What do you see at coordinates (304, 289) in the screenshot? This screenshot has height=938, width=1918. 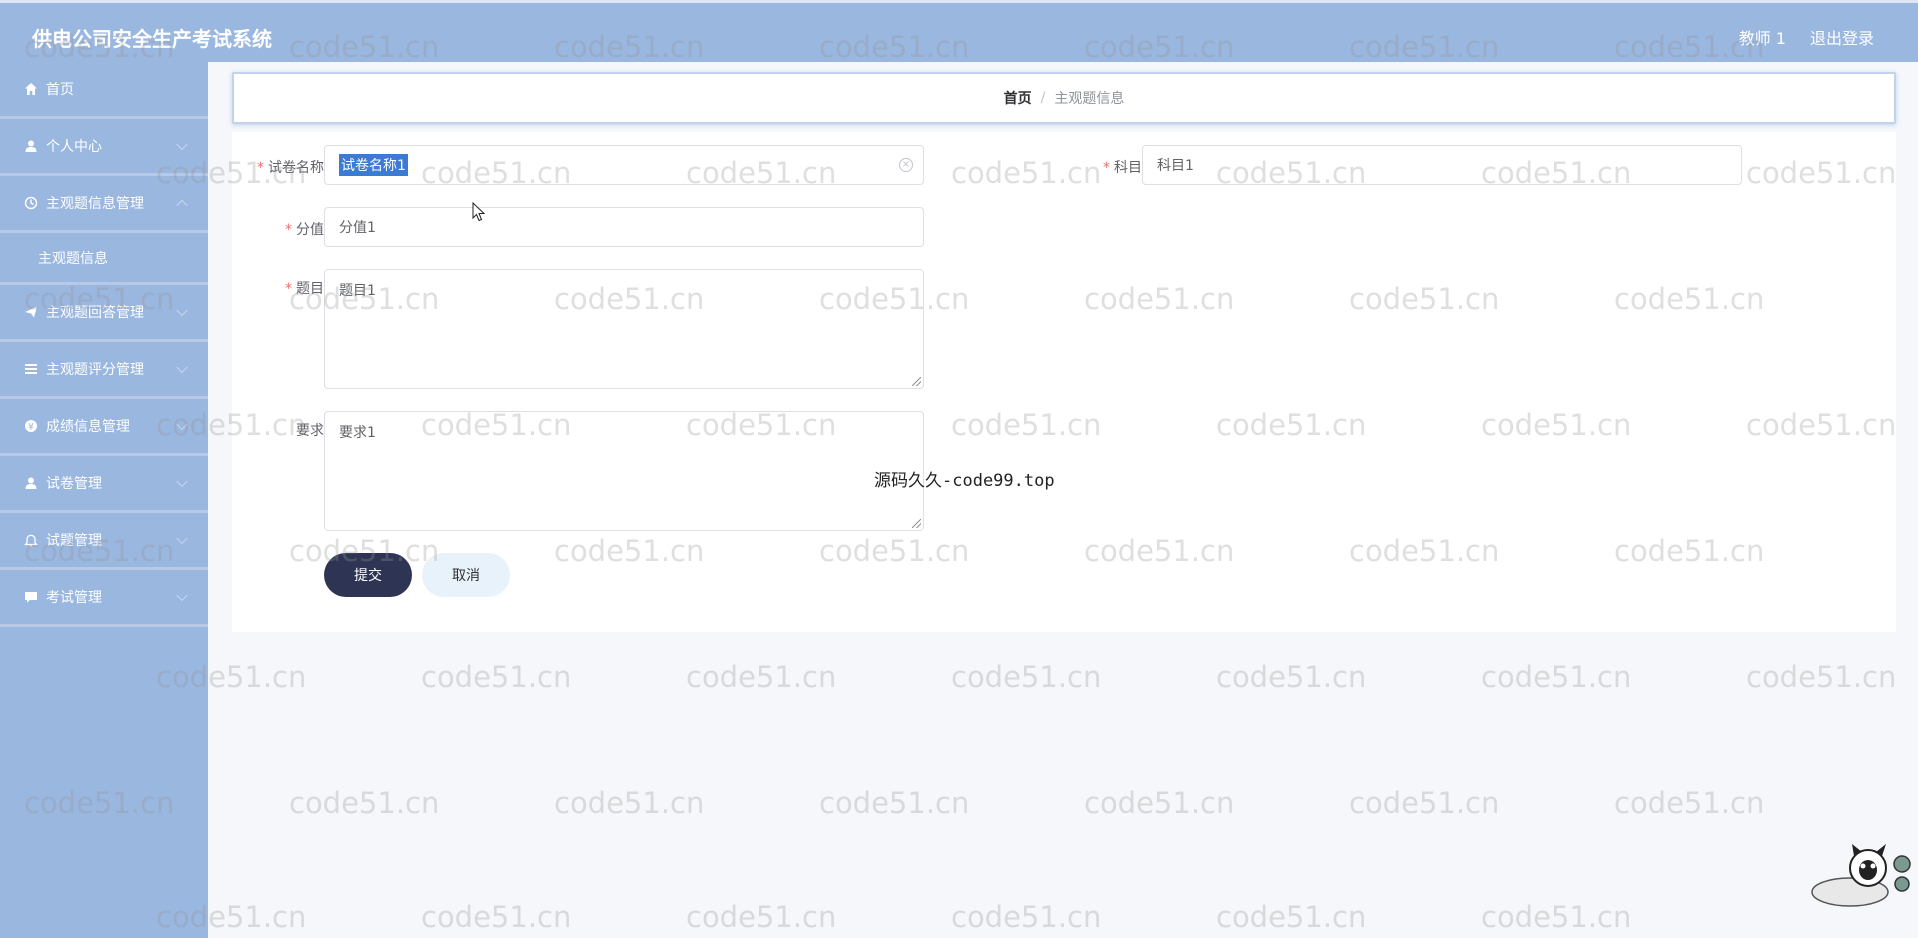 I see `question-label: * 题目` at bounding box center [304, 289].